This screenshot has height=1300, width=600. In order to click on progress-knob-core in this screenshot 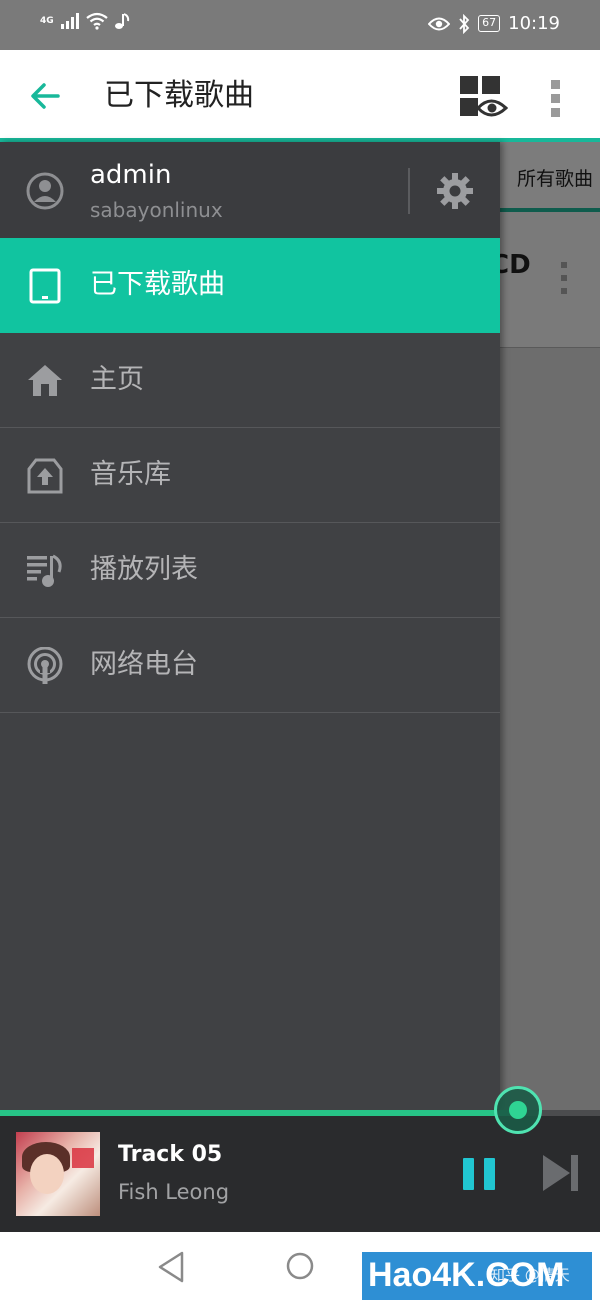, I will do `click(518, 1110)`.